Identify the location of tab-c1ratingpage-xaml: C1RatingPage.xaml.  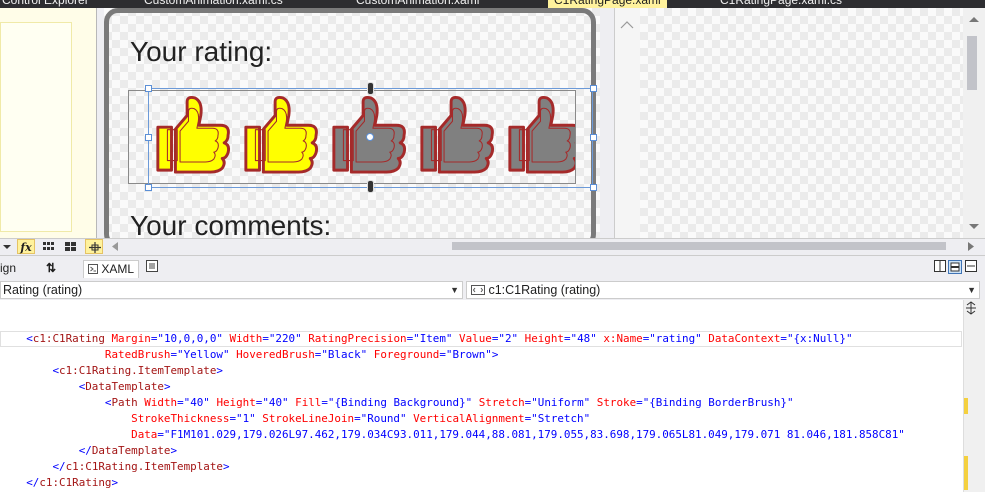
(607, 4).